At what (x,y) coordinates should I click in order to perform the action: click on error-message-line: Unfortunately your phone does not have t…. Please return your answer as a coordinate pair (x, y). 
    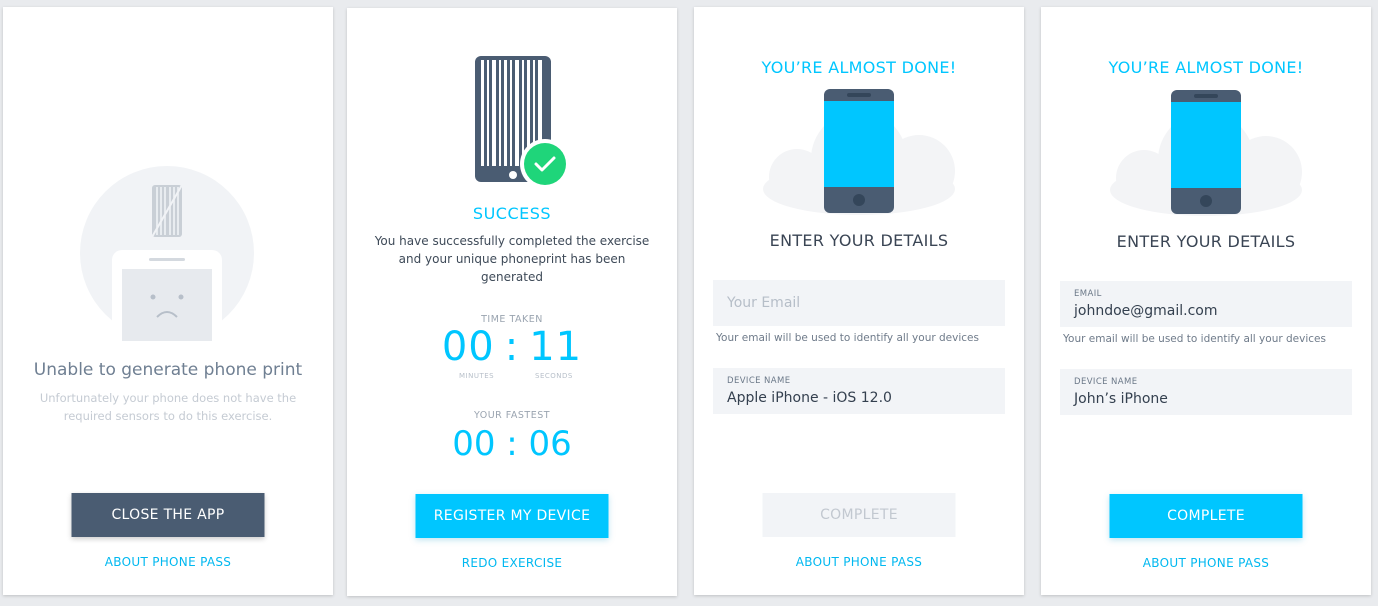
    Looking at the image, I should click on (168, 398).